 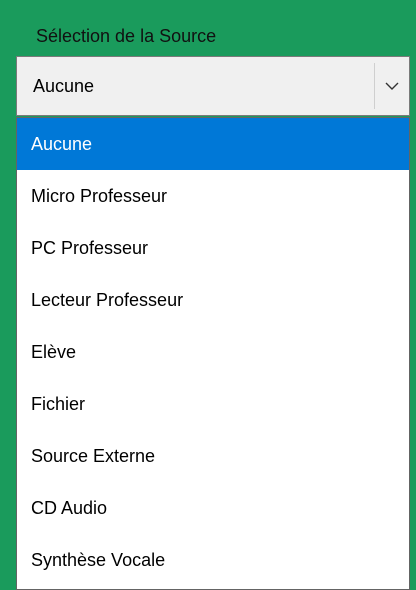 I want to click on list-item-source-externe: Source Externe, so click(x=213, y=456).